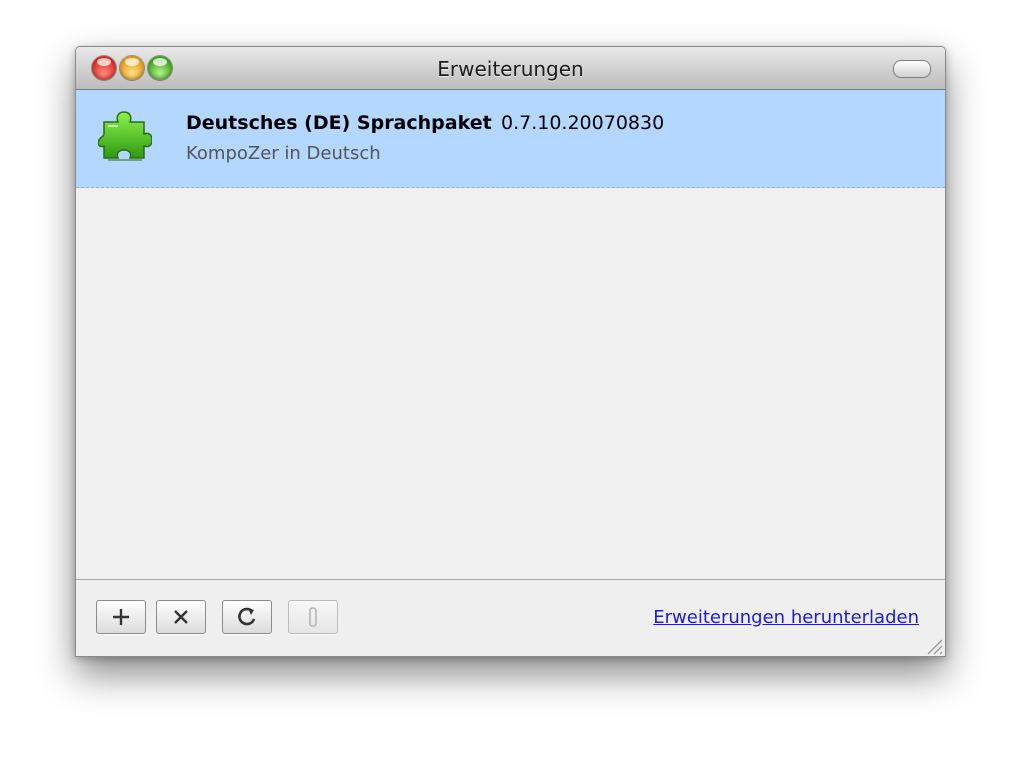 This screenshot has height=759, width=1020. What do you see at coordinates (125, 136) in the screenshot?
I see `puzzle-piece-icon` at bounding box center [125, 136].